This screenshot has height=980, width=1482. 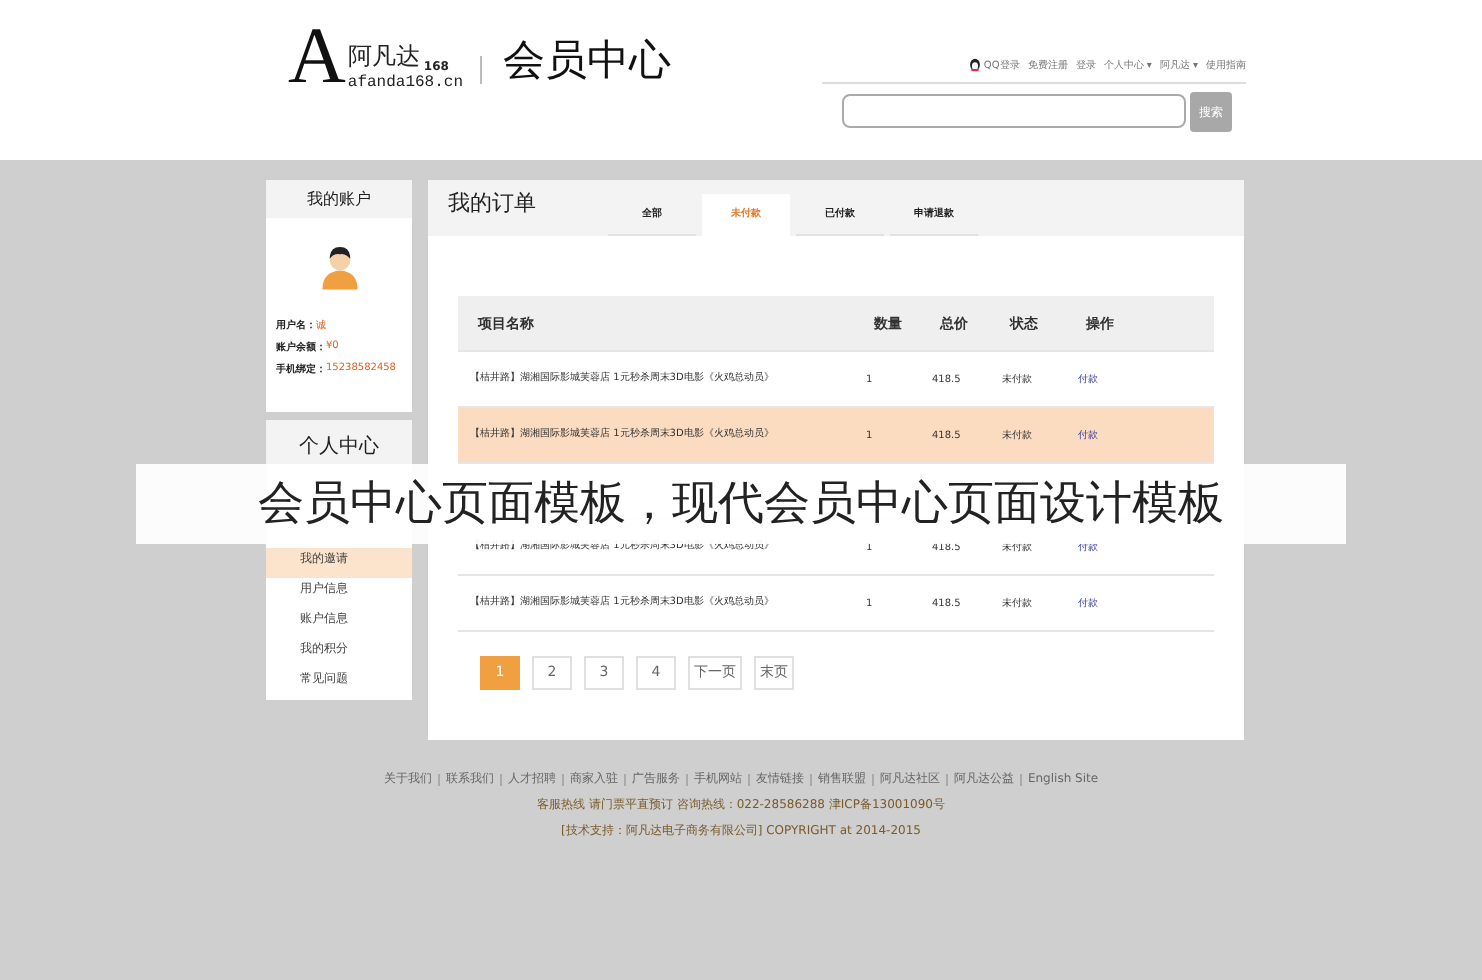 I want to click on logo-letter: A, so click(x=317, y=56).